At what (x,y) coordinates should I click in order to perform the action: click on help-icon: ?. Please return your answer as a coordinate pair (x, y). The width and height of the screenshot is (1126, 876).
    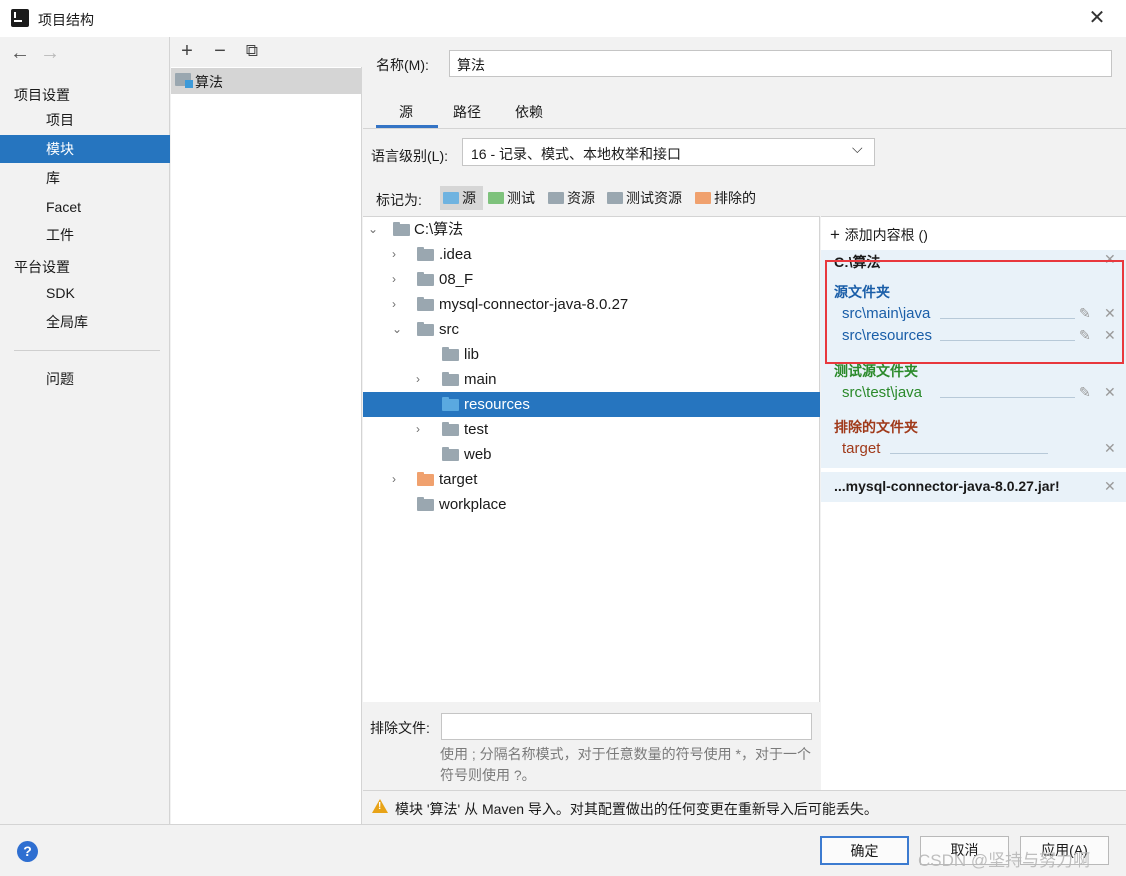
    Looking at the image, I should click on (27, 851).